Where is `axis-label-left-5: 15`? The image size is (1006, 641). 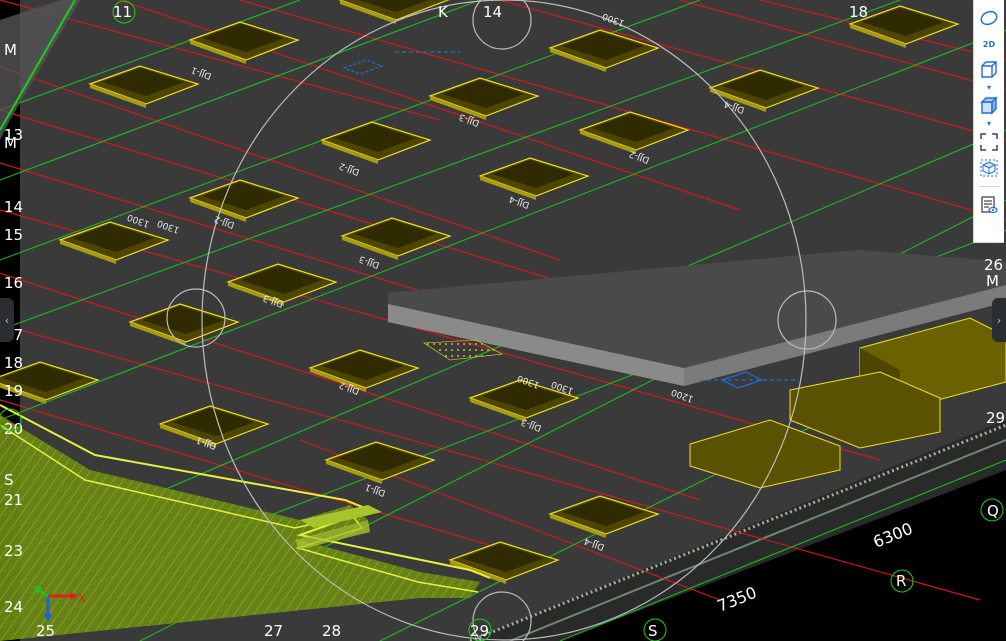 axis-label-left-5: 15 is located at coordinates (13, 235).